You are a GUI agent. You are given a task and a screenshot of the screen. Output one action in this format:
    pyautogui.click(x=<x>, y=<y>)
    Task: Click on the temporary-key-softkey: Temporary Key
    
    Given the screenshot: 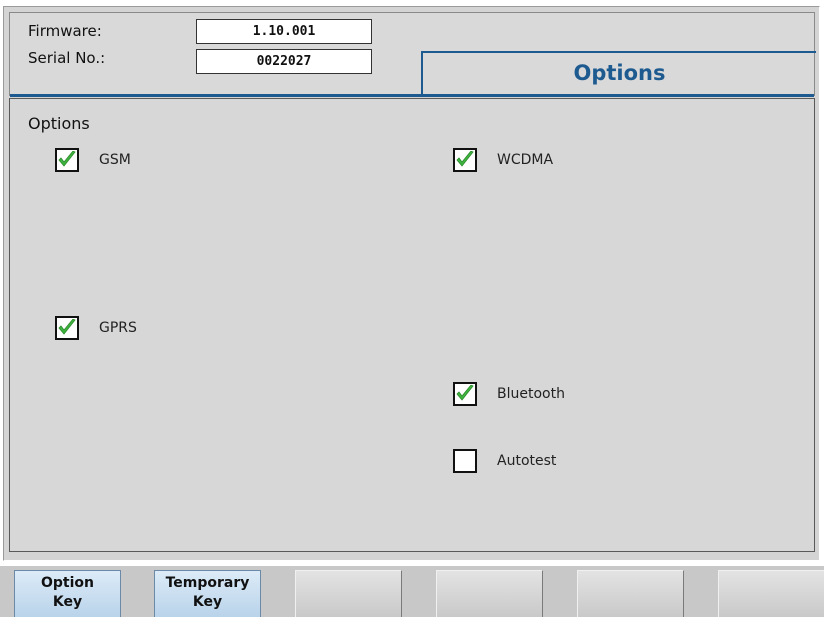 What is the action you would take?
    pyautogui.click(x=207, y=593)
    